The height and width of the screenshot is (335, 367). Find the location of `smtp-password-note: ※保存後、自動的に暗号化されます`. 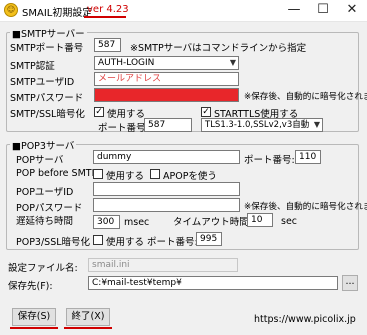

smtp-password-note: ※保存後、自動的に暗号化されます is located at coordinates (305, 97).